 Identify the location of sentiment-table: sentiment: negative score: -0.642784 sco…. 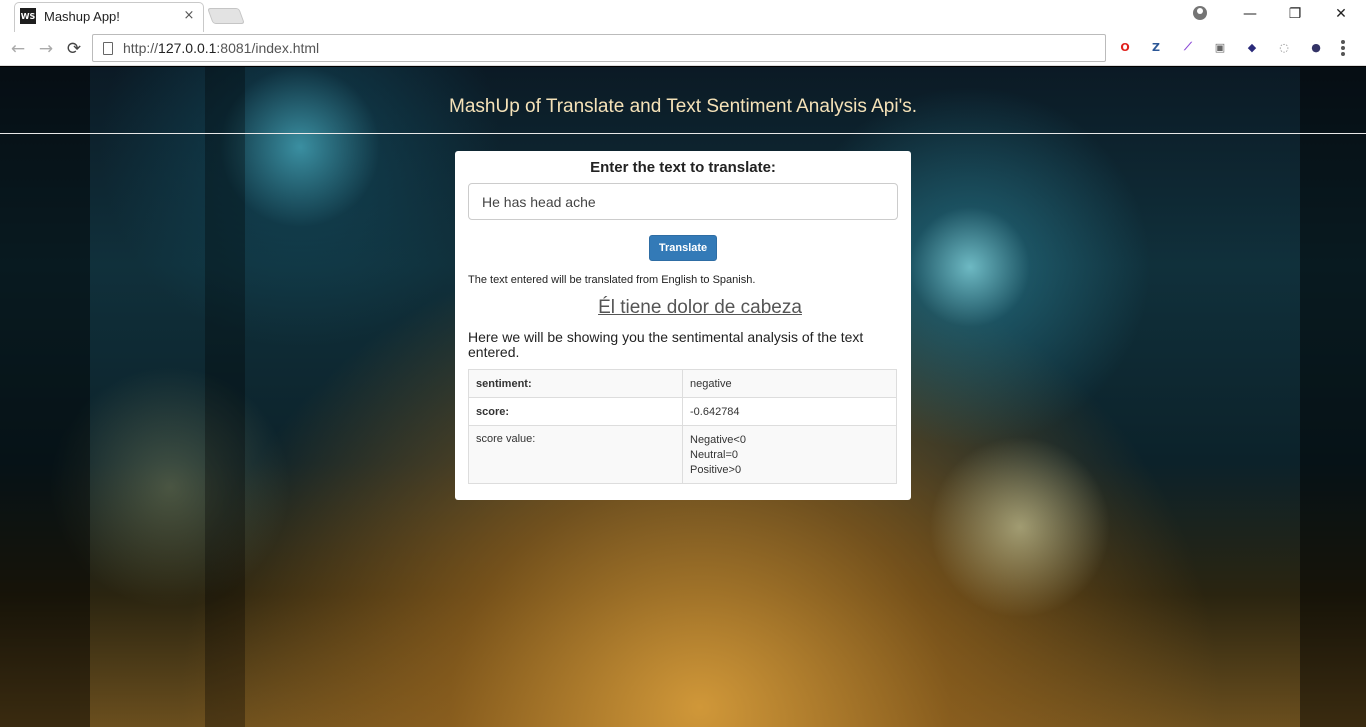
(682, 426).